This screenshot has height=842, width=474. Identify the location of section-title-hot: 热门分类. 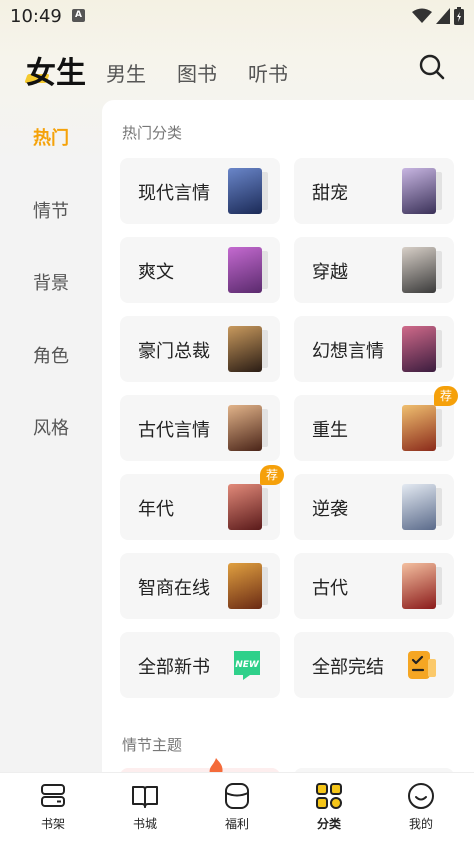
(152, 133).